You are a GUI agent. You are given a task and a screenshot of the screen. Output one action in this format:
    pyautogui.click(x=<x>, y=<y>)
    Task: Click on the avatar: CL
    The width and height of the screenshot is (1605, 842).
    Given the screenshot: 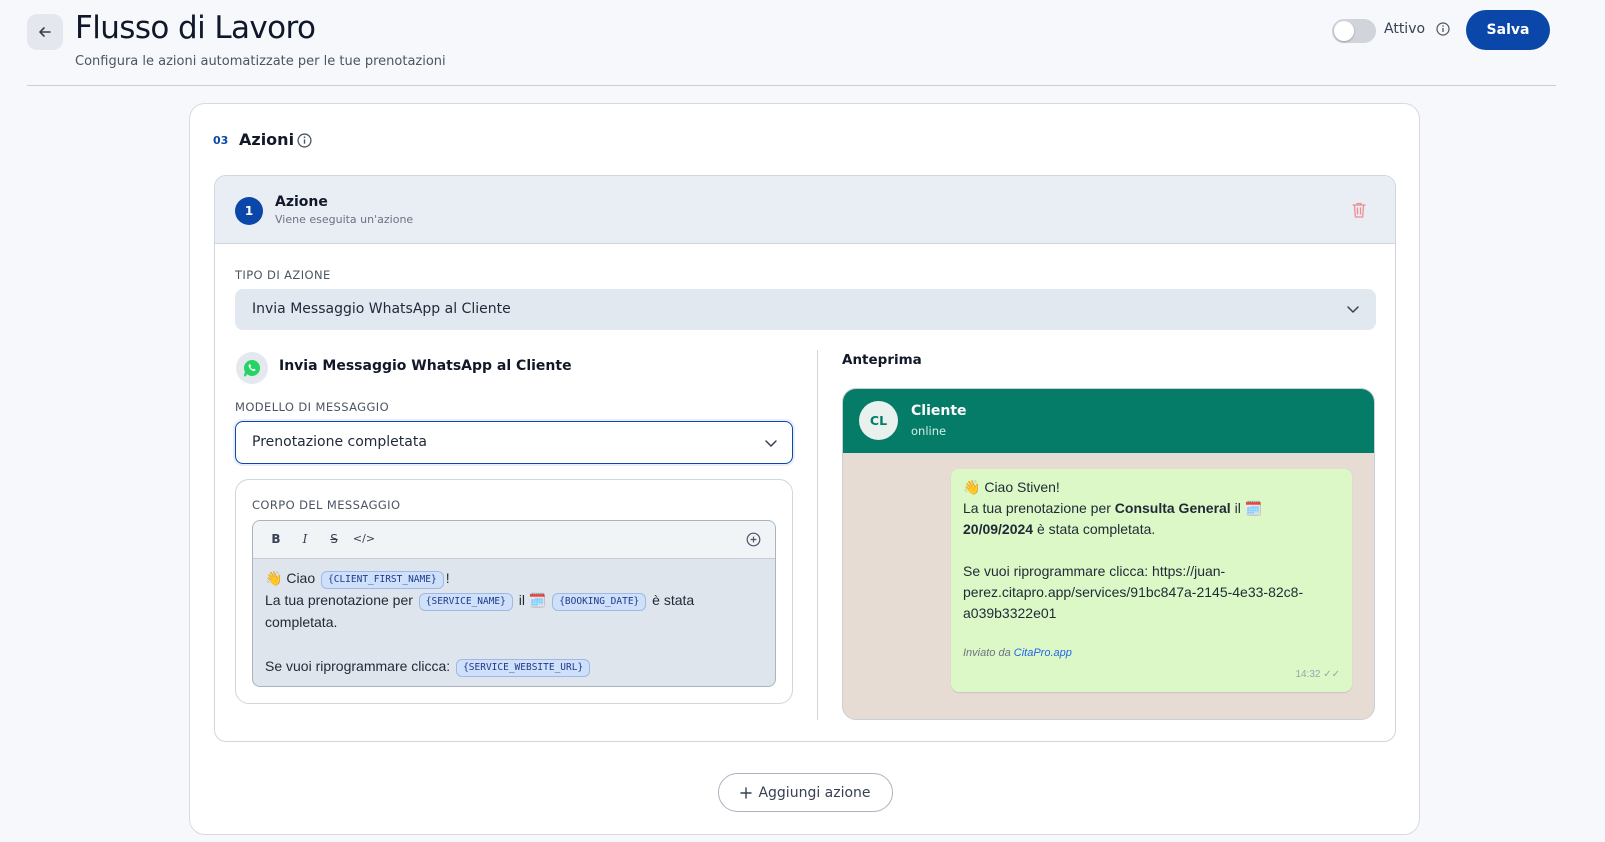 What is the action you would take?
    pyautogui.click(x=878, y=420)
    